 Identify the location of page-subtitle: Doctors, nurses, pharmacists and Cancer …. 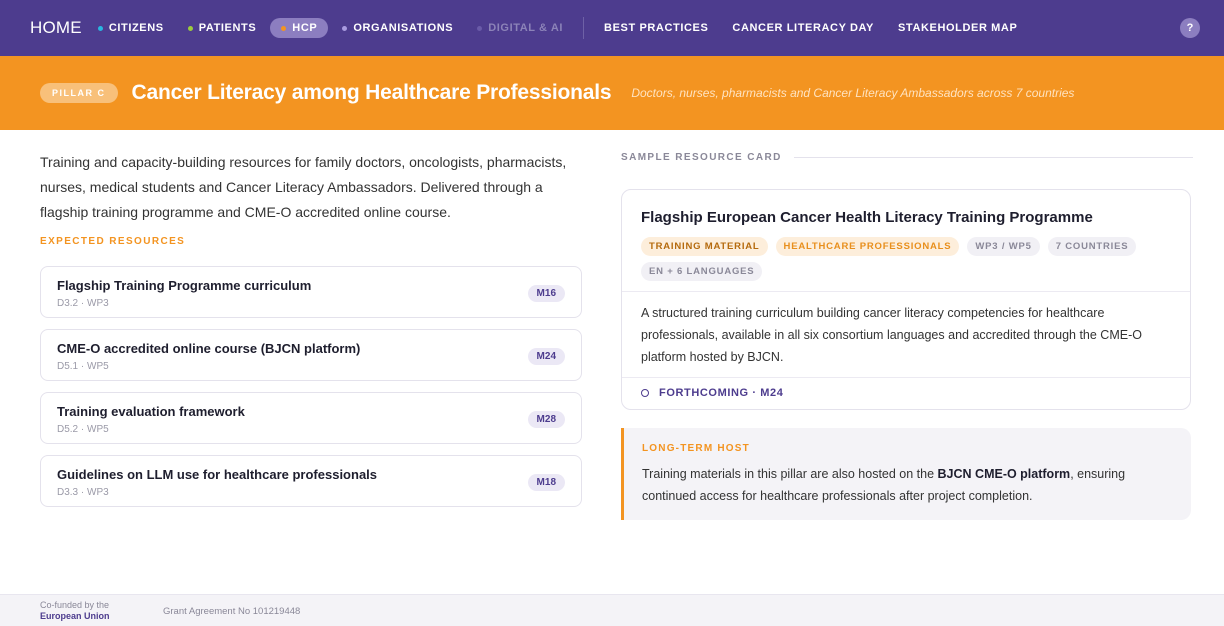
(853, 93).